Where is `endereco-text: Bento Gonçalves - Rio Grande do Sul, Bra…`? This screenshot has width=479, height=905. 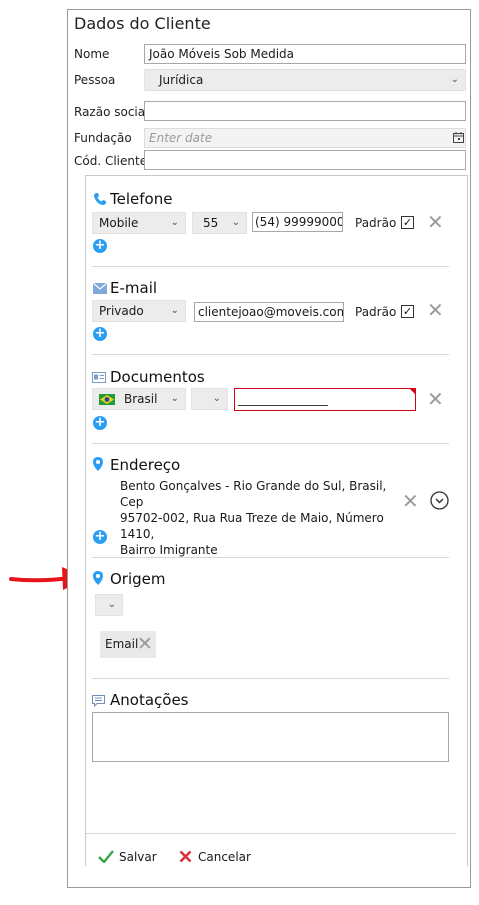
endereco-text: Bento Gonçalves - Rio Grande do Sul, Bra… is located at coordinates (260, 518).